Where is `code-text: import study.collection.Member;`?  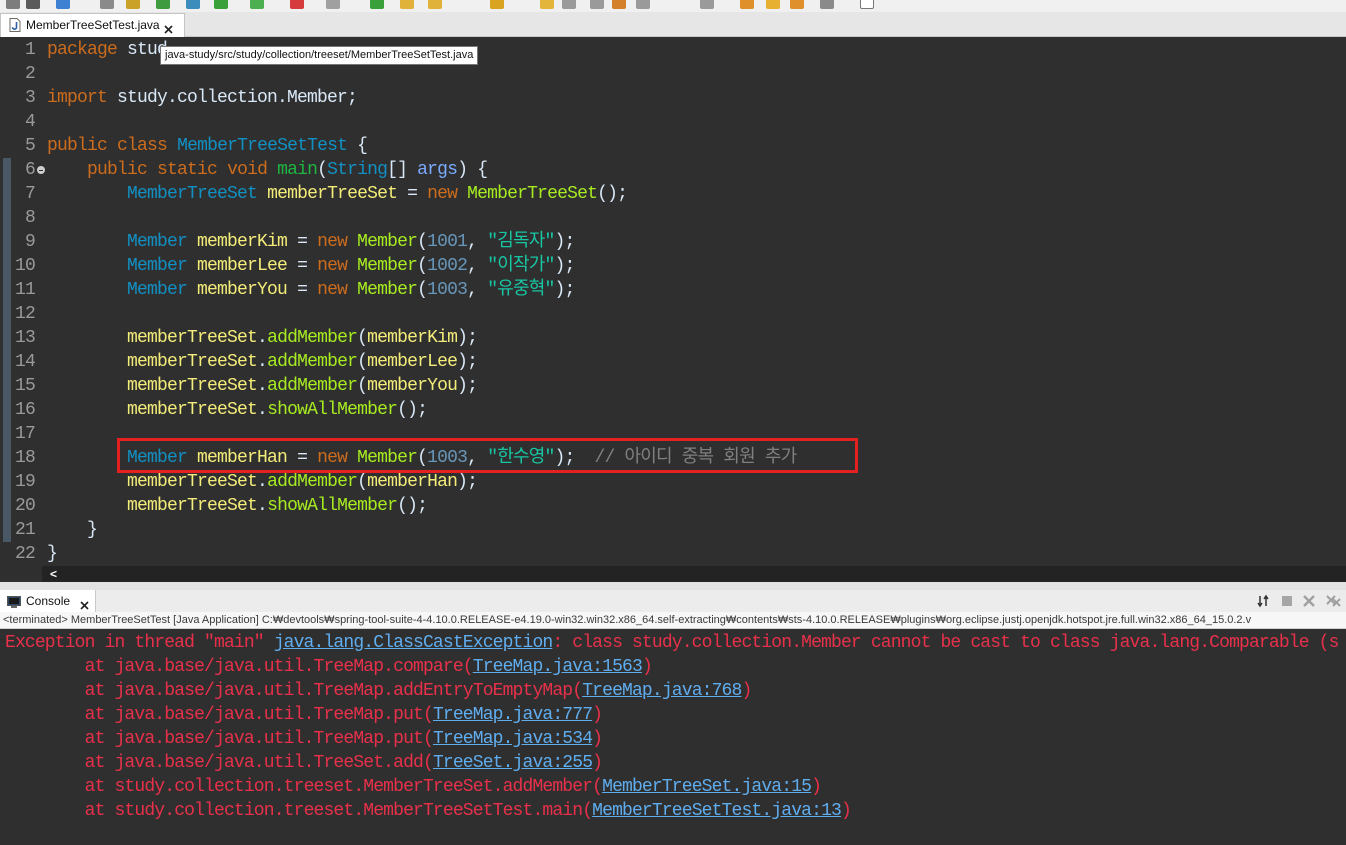
code-text: import study.collection.Member; is located at coordinates (202, 98).